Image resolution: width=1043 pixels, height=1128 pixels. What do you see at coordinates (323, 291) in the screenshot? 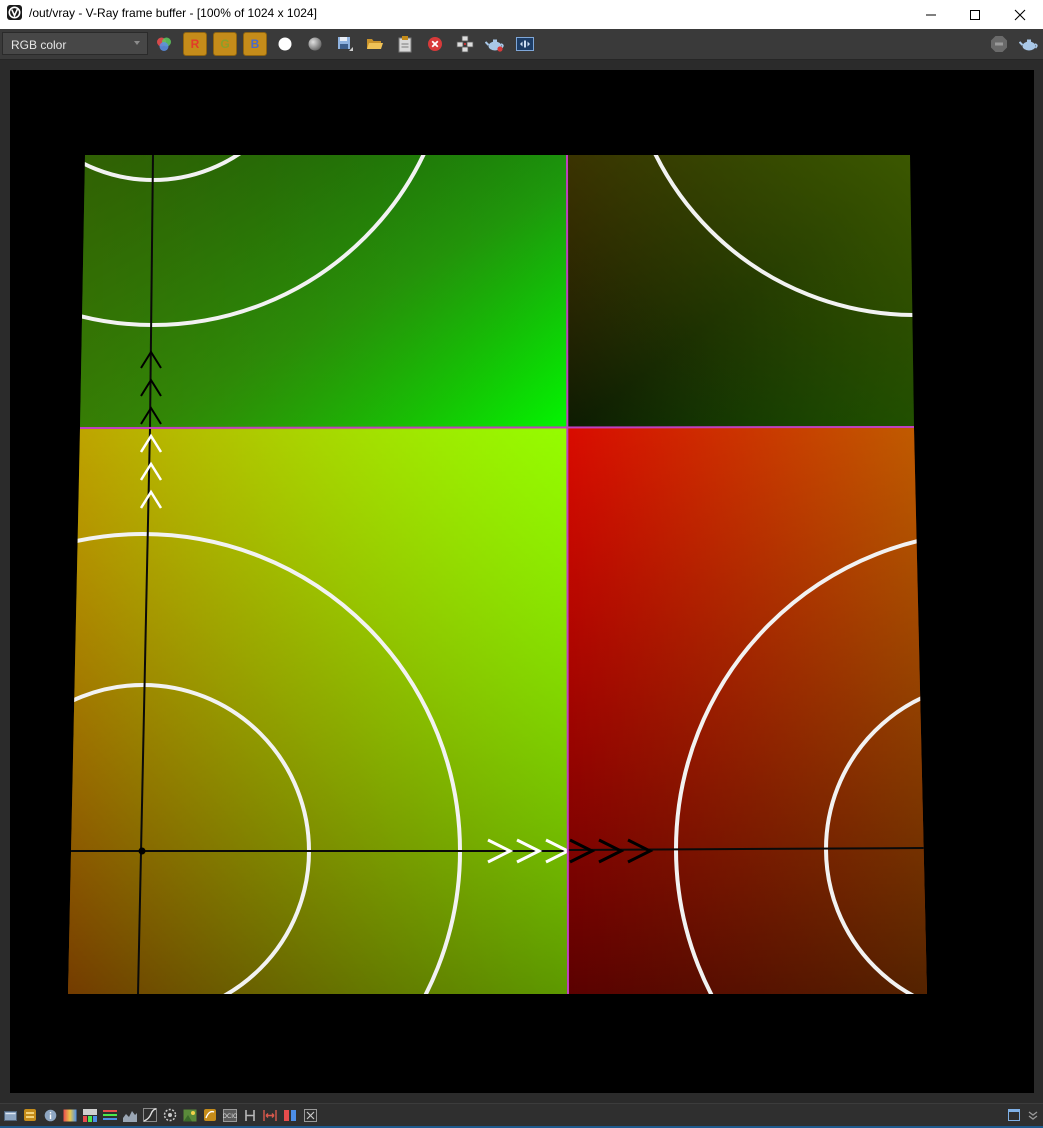
I see `quadrant-top-left` at bounding box center [323, 291].